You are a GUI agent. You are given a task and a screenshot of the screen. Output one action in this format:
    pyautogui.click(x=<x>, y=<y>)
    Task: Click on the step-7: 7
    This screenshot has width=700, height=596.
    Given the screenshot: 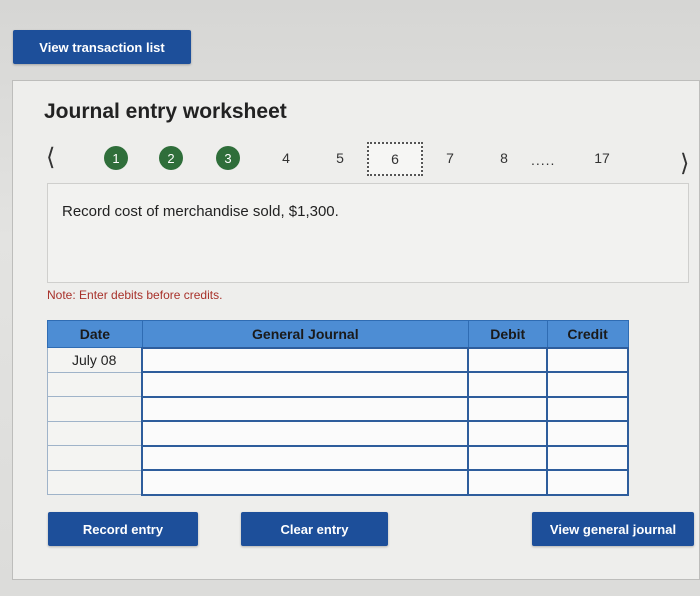 What is the action you would take?
    pyautogui.click(x=450, y=158)
    